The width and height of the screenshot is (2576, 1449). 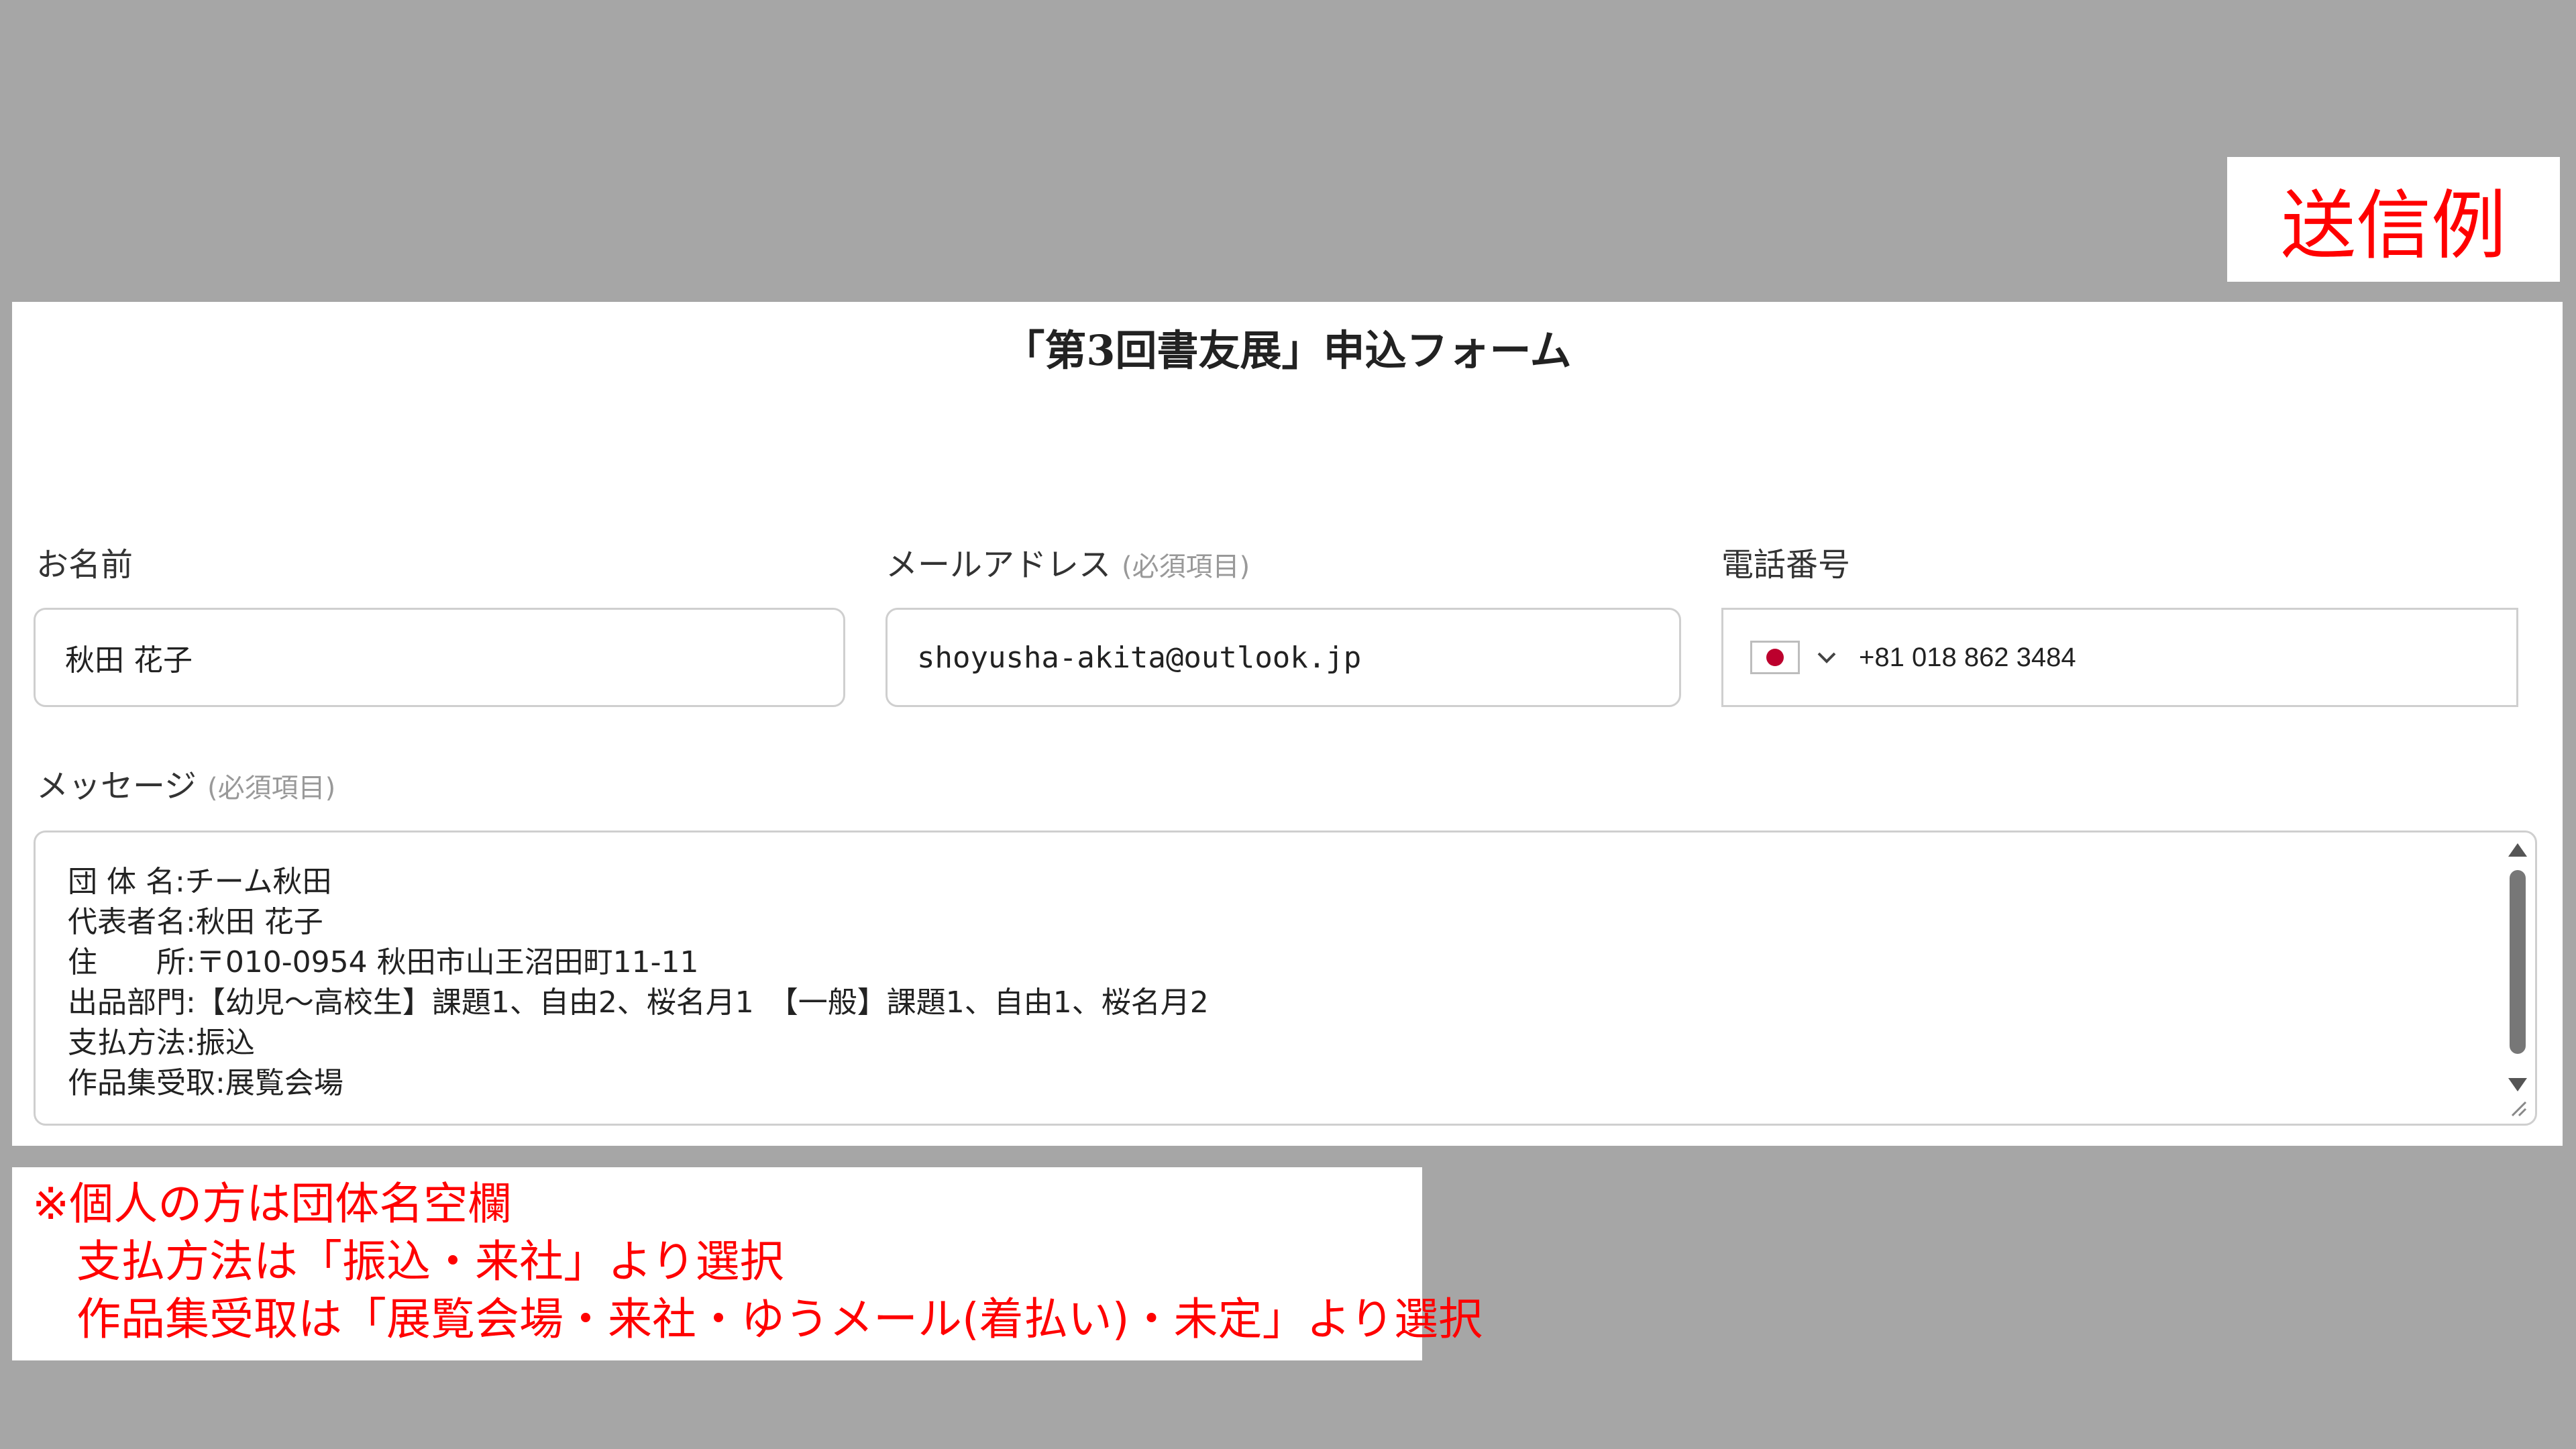 I want to click on message-scrollbar, so click(x=2517, y=971).